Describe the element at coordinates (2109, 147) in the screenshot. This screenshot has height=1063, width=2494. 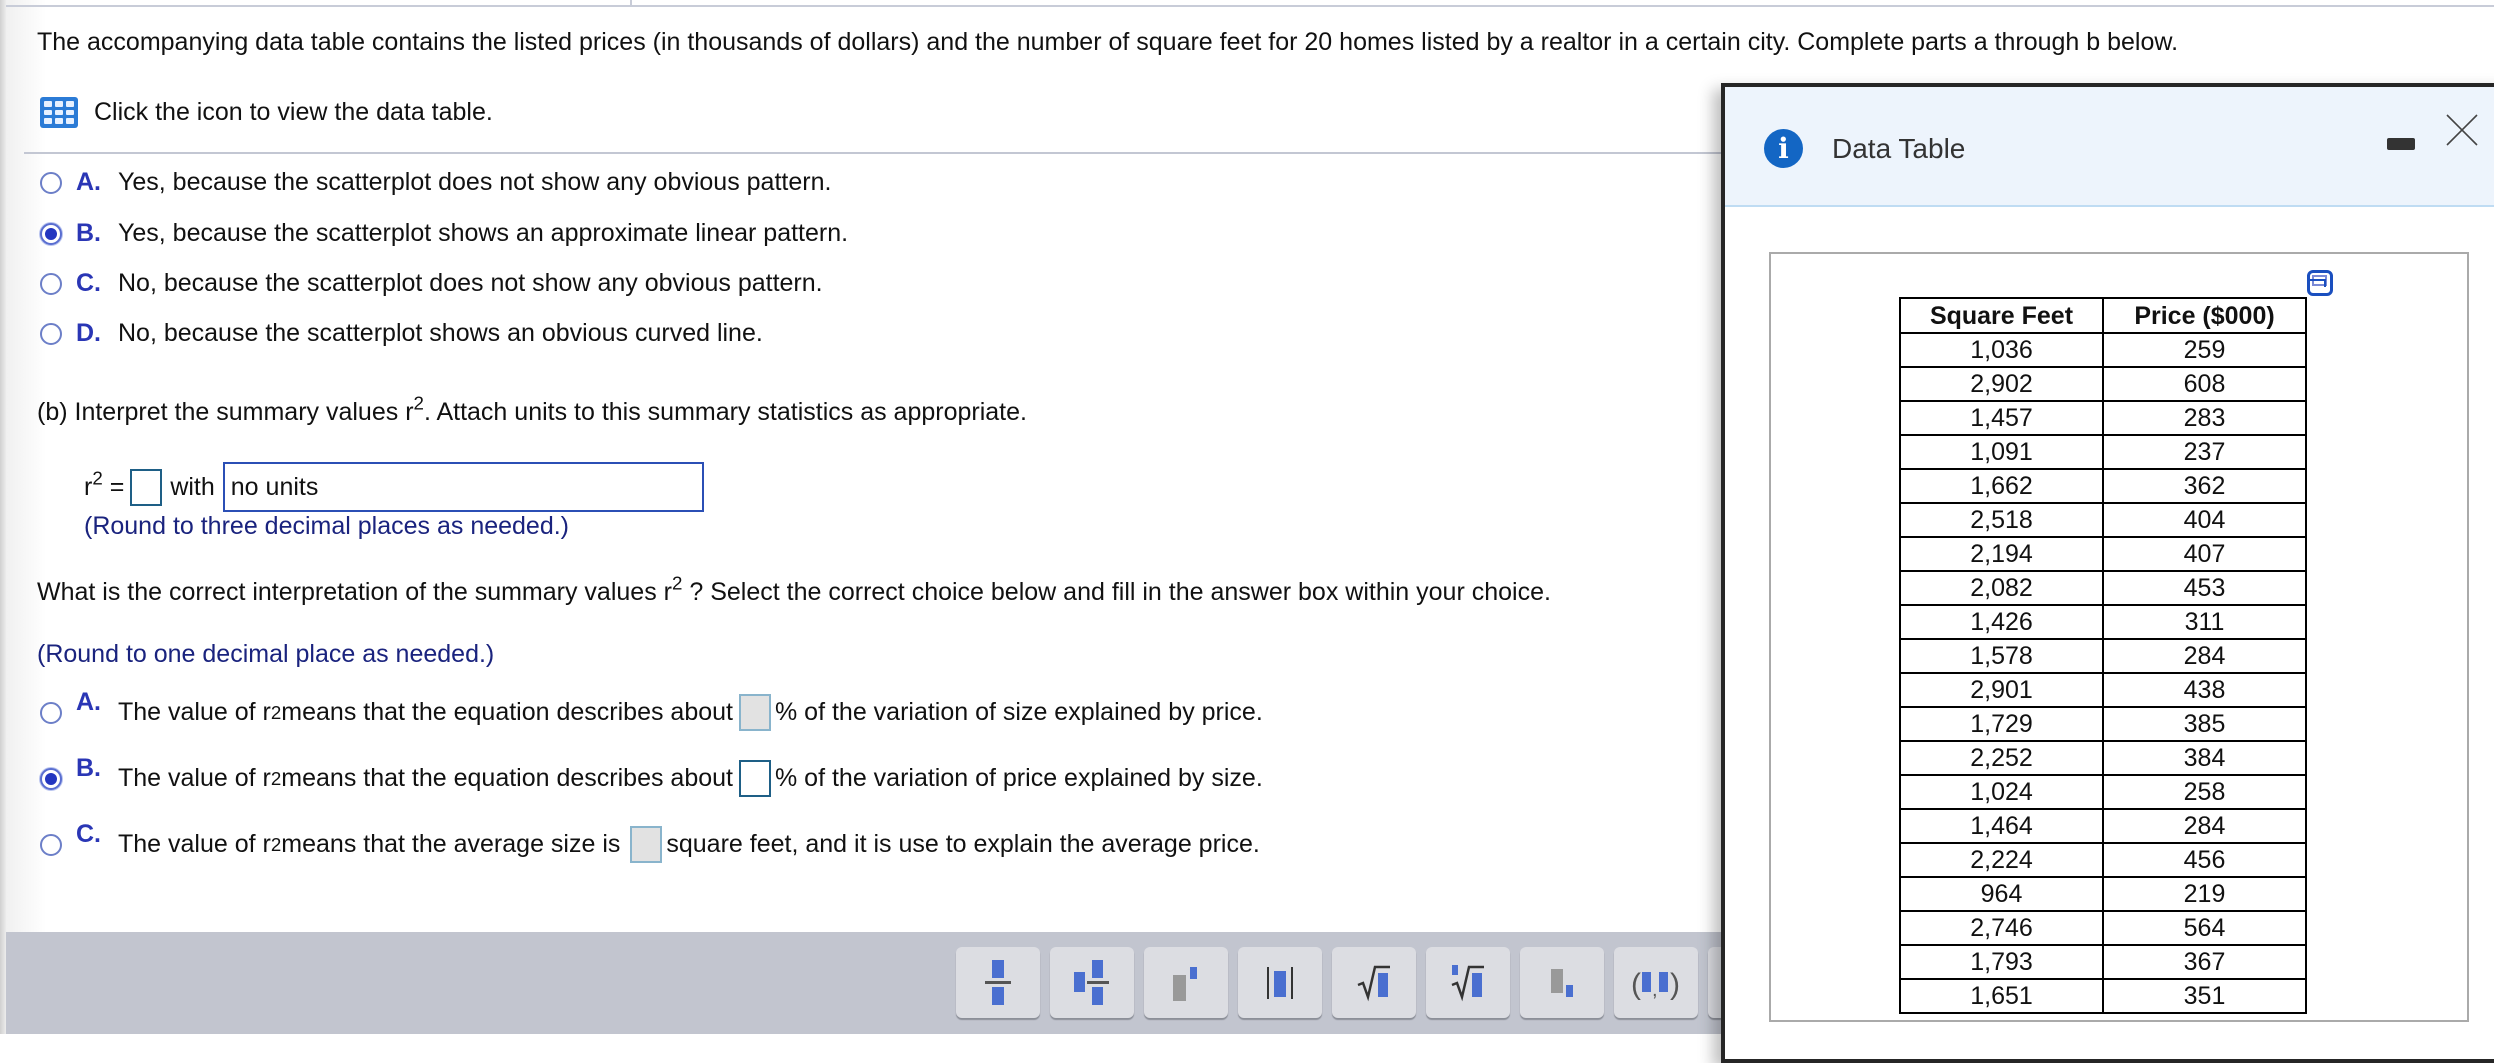
I see `dialog-header: i Data Table` at that location.